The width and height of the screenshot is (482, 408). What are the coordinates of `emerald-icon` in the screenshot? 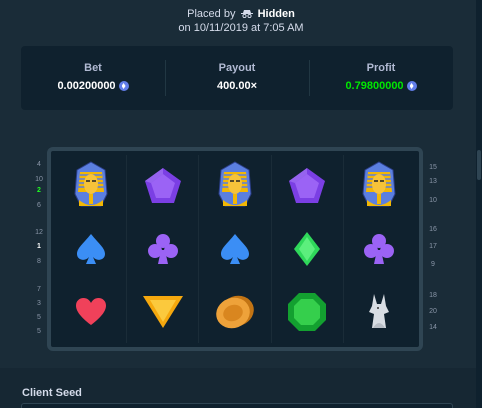 It's located at (307, 312).